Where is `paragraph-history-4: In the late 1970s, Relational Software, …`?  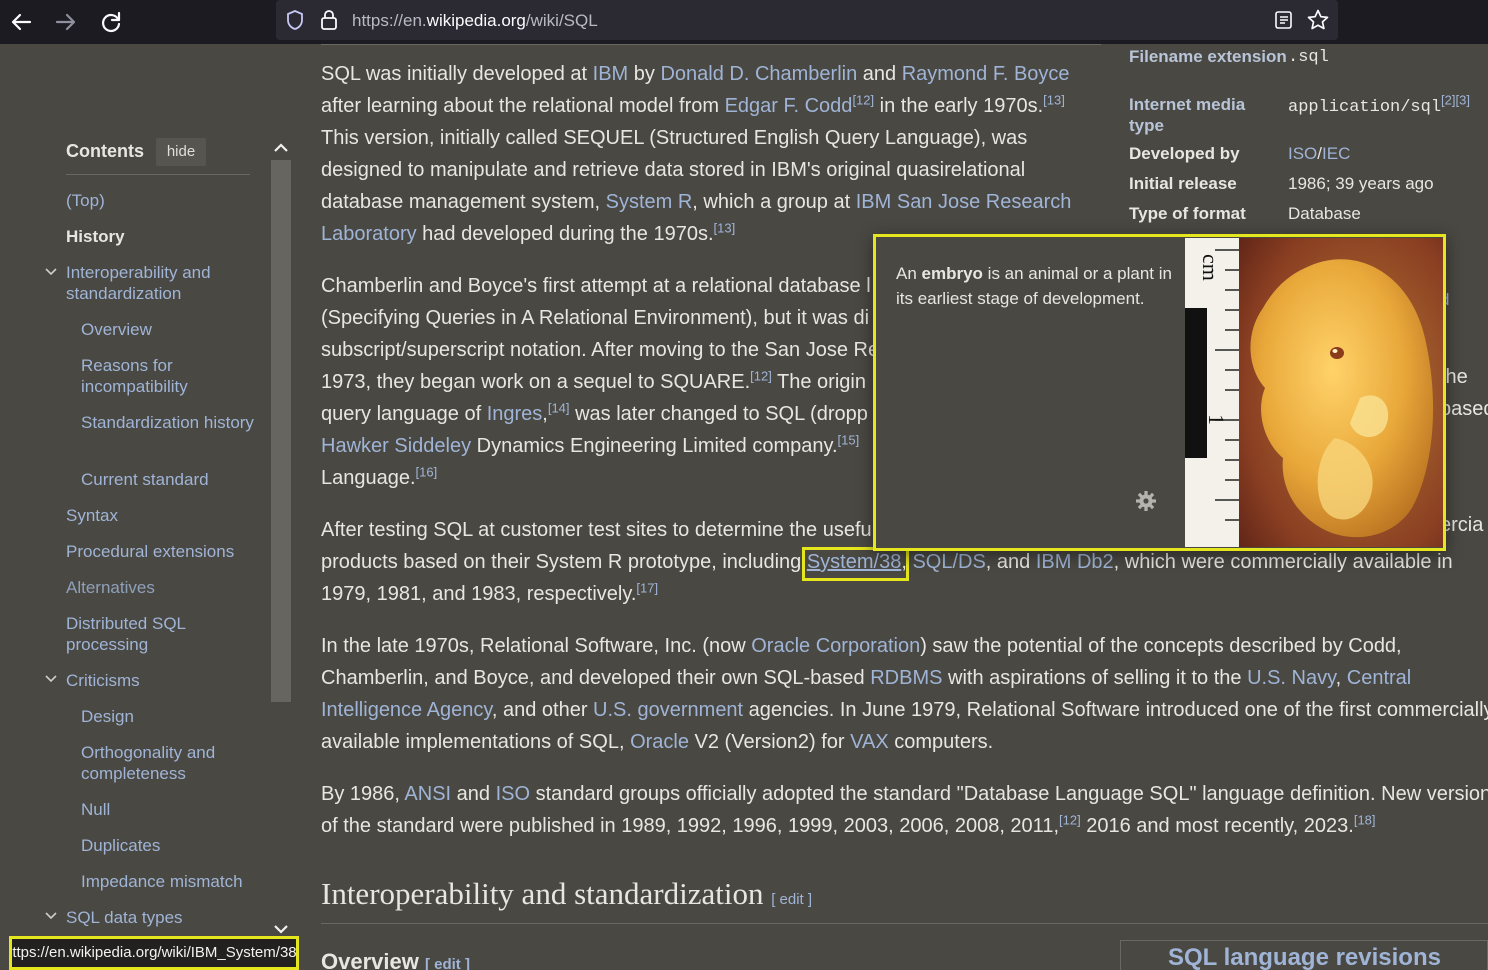 paragraph-history-4: In the late 1970s, Relational Software, … is located at coordinates (904, 694).